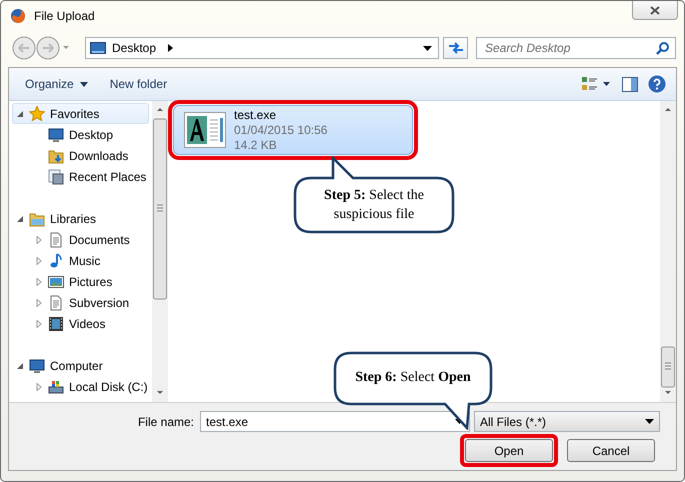 Image resolution: width=685 pixels, height=482 pixels. Describe the element at coordinates (84, 84) in the screenshot. I see `caret-icon` at that location.